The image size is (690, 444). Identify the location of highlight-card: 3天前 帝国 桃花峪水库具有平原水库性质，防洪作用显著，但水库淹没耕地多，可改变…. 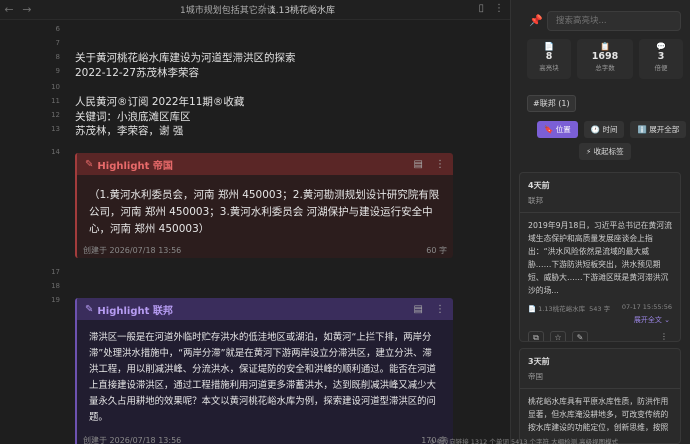
(600, 396).